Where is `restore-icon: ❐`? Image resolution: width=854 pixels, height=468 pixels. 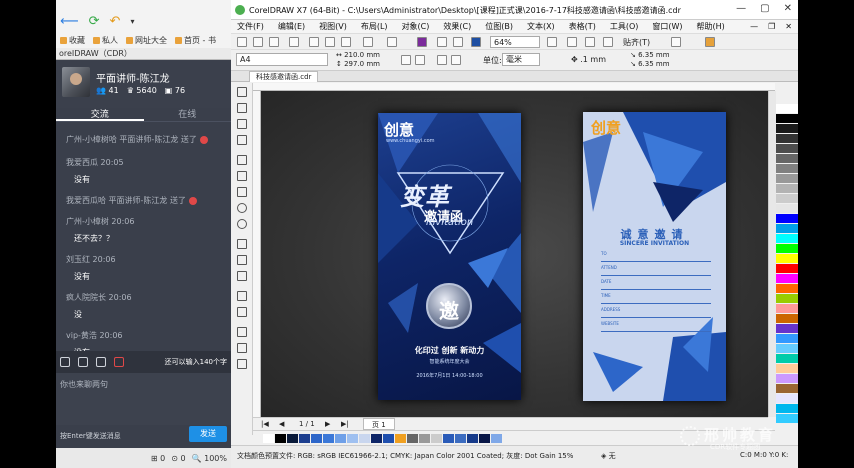 restore-icon: ❐ is located at coordinates (771, 26).